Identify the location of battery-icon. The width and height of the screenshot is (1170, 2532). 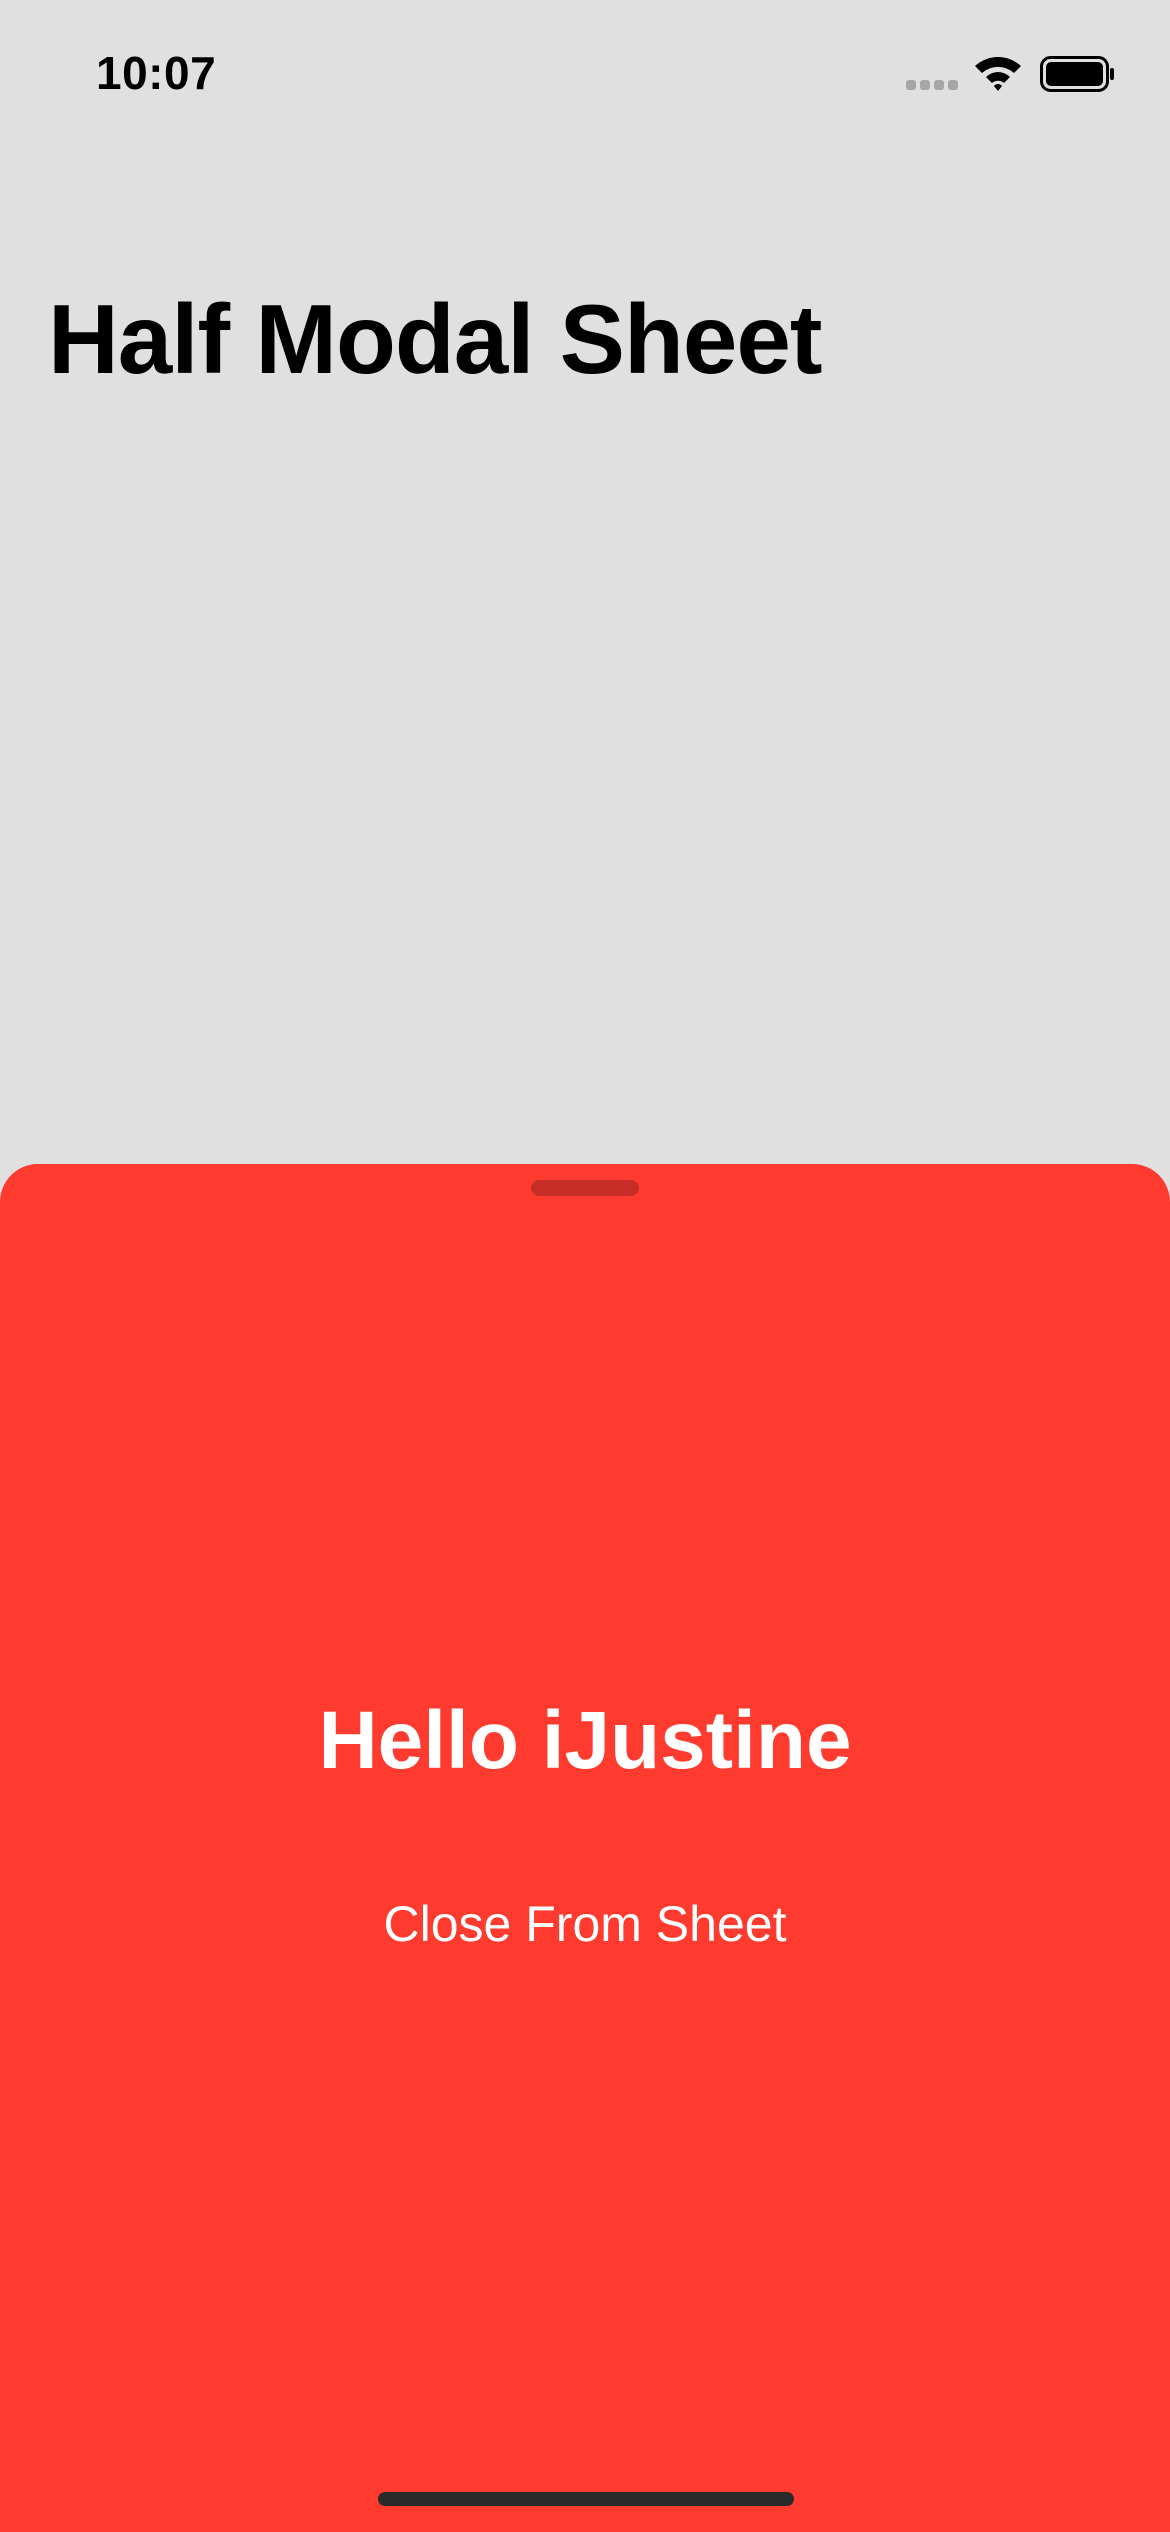
(1077, 74).